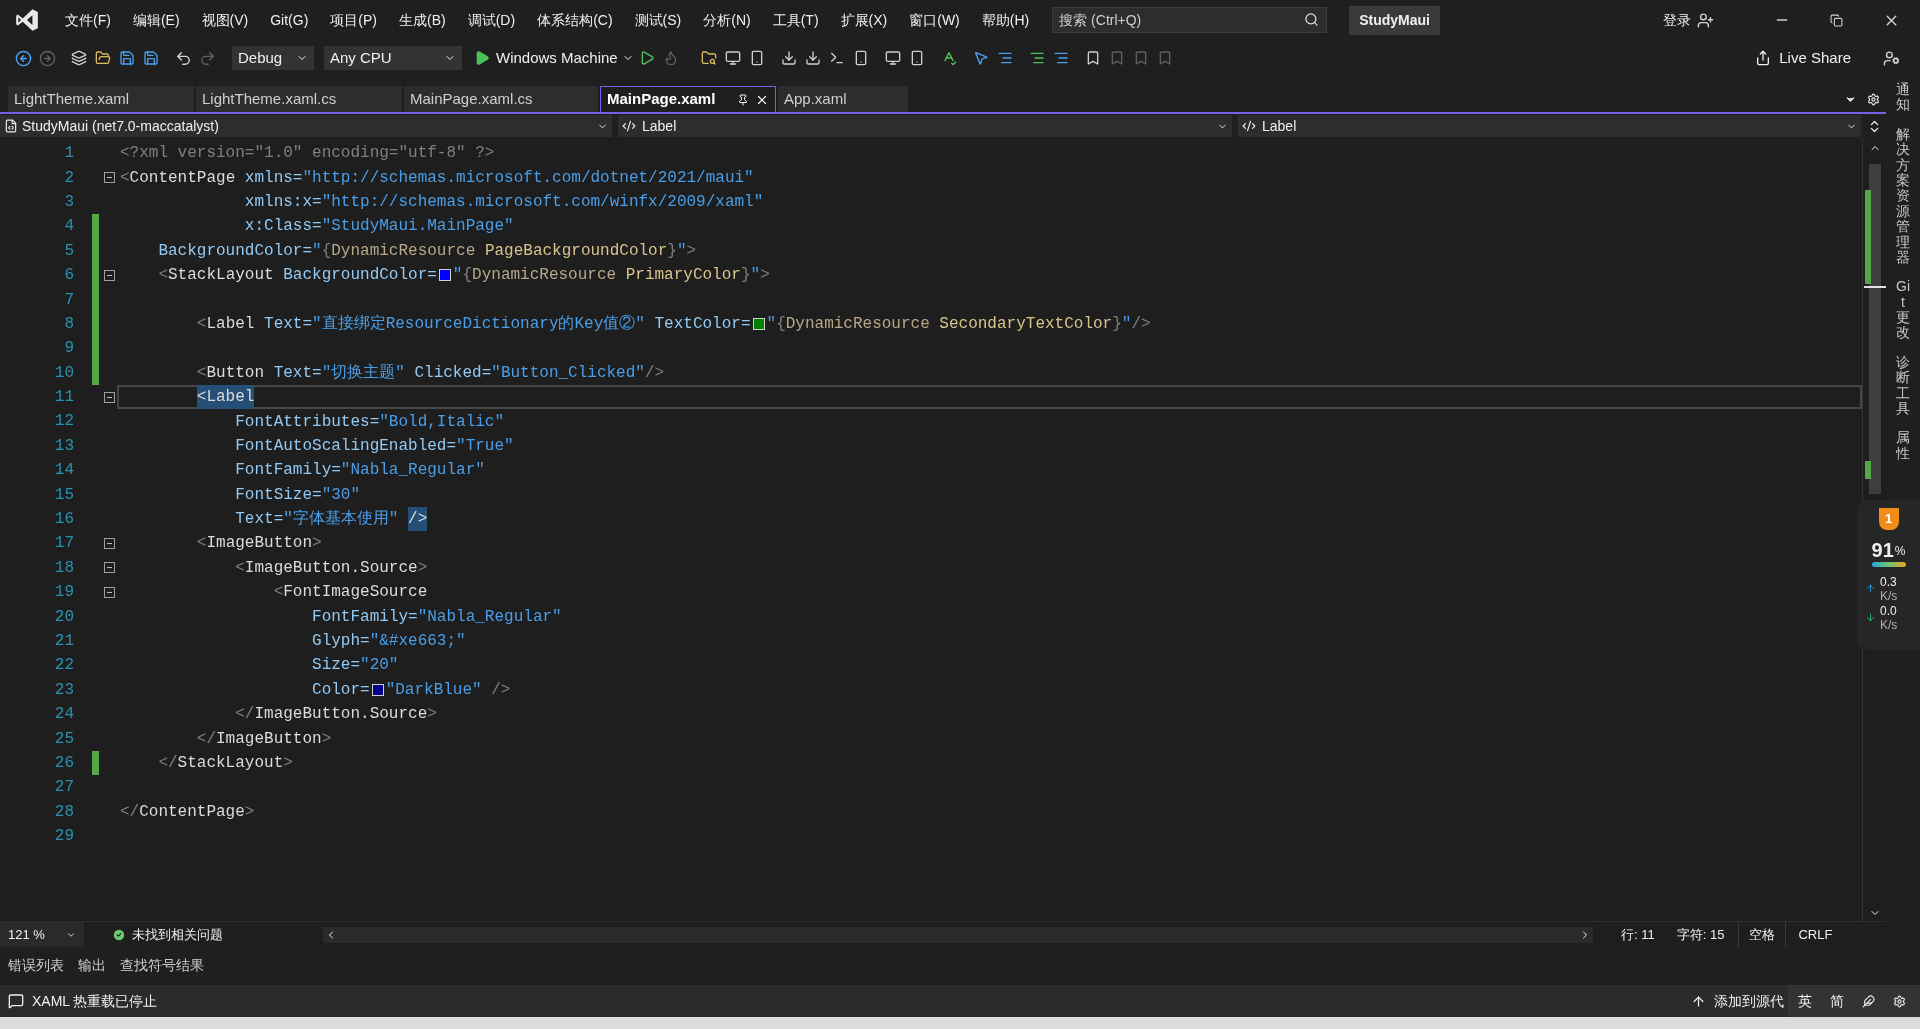 The width and height of the screenshot is (1920, 1029). Describe the element at coordinates (1888, 519) in the screenshot. I see `alert-badge: 1` at that location.